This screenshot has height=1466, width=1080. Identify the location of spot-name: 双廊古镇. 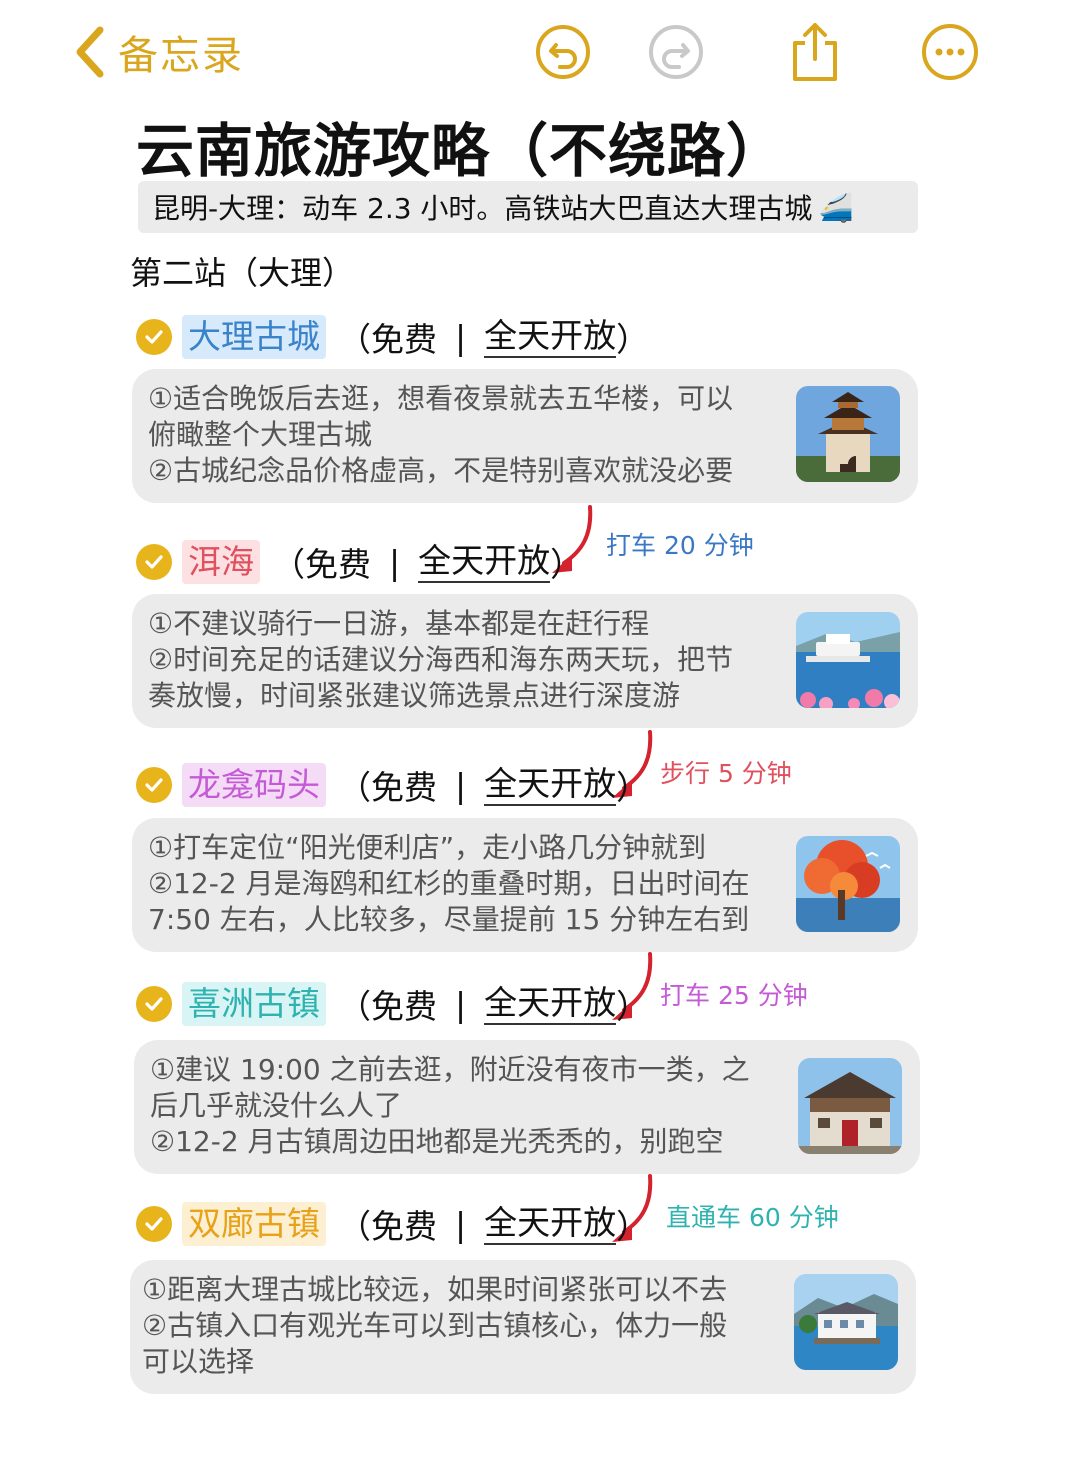
(254, 1224).